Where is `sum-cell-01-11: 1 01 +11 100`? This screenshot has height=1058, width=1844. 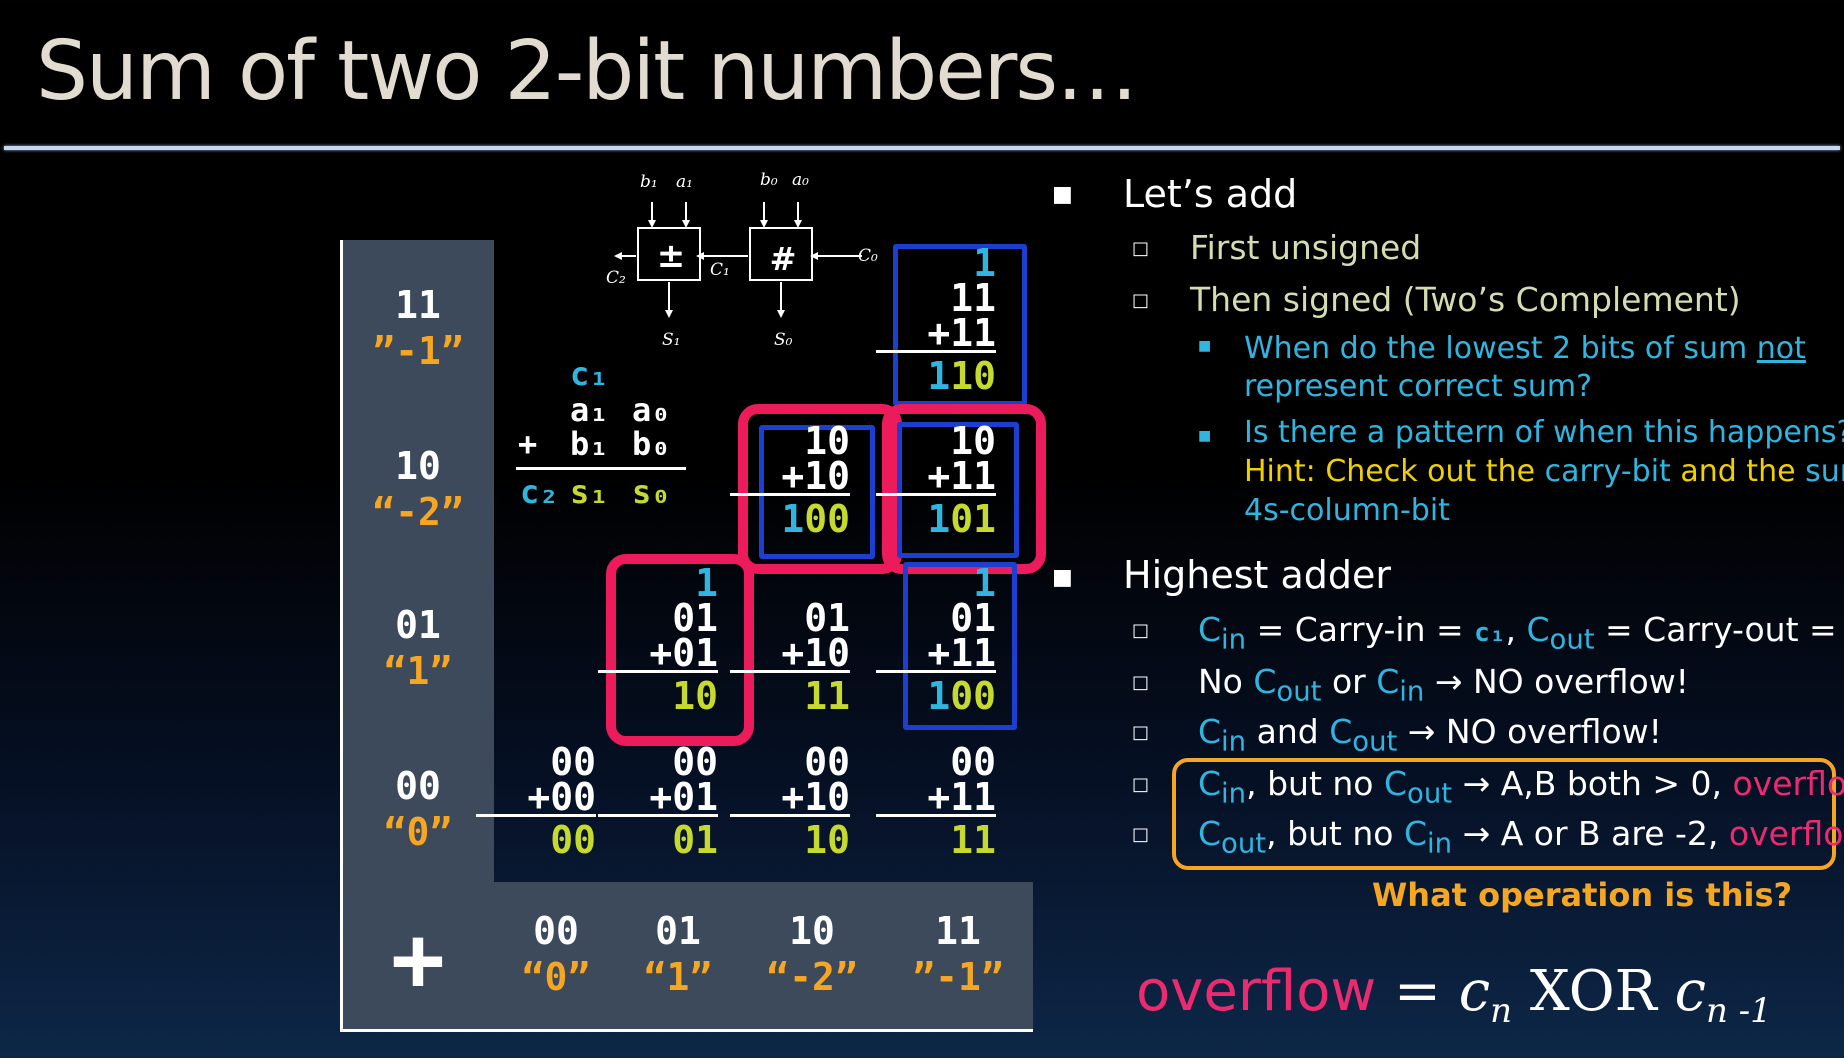 sum-cell-01-11: 1 01 +11 100 is located at coordinates (936, 639).